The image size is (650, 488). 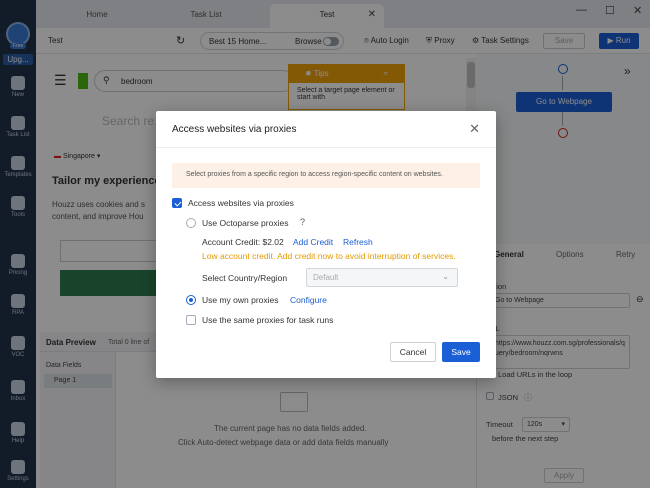 I want to click on help-icon: ?, so click(x=302, y=222).